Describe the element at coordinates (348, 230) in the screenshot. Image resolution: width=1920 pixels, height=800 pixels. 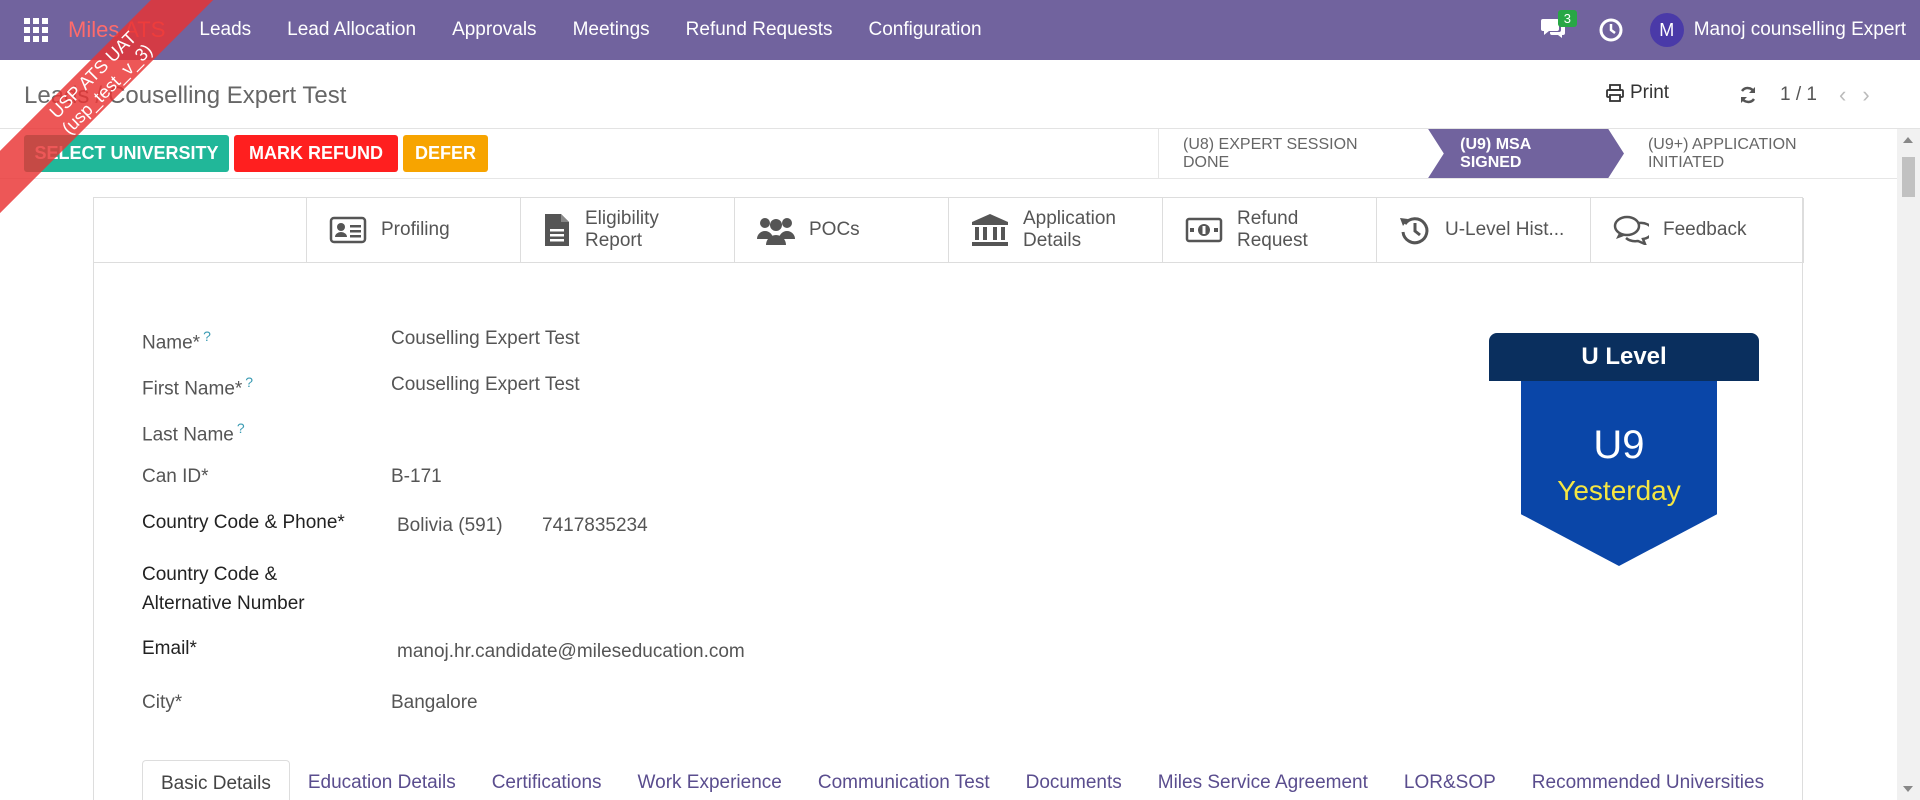
I see `profile-card-icon` at that location.